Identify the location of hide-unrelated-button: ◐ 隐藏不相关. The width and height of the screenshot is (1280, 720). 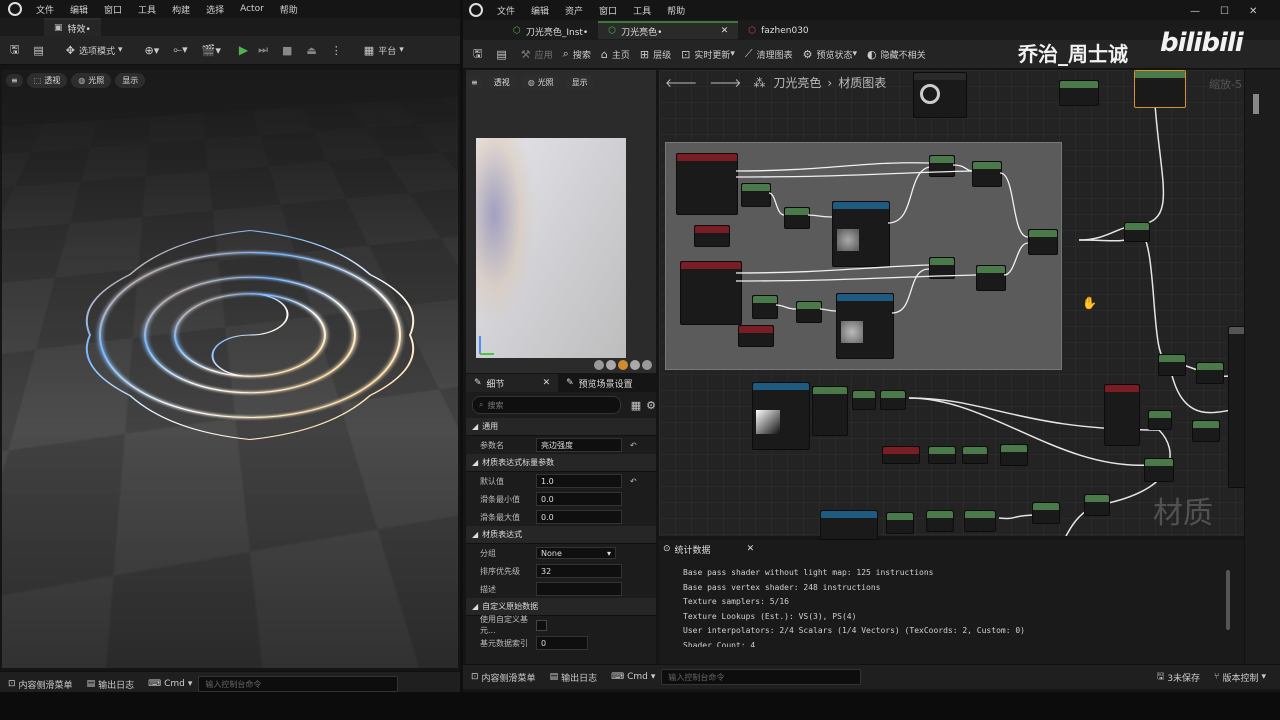
(896, 54).